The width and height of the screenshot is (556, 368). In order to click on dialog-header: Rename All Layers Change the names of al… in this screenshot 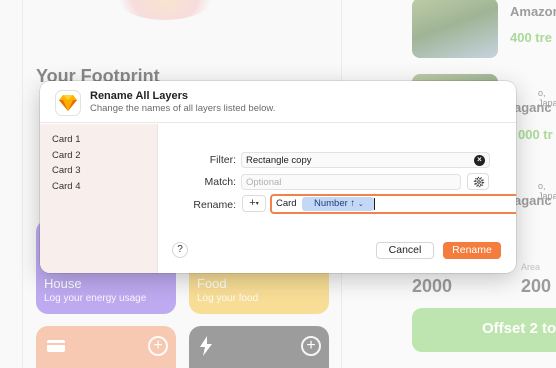, I will do `click(278, 102)`.